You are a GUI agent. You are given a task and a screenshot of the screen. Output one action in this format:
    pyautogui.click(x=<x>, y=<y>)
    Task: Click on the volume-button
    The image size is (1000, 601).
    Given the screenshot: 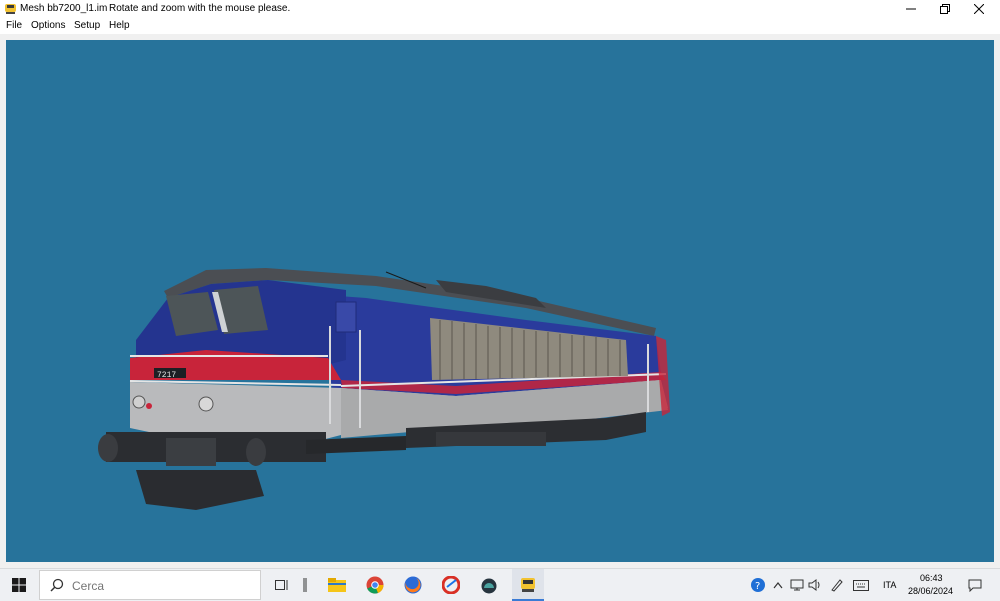 What is the action you would take?
    pyautogui.click(x=815, y=585)
    